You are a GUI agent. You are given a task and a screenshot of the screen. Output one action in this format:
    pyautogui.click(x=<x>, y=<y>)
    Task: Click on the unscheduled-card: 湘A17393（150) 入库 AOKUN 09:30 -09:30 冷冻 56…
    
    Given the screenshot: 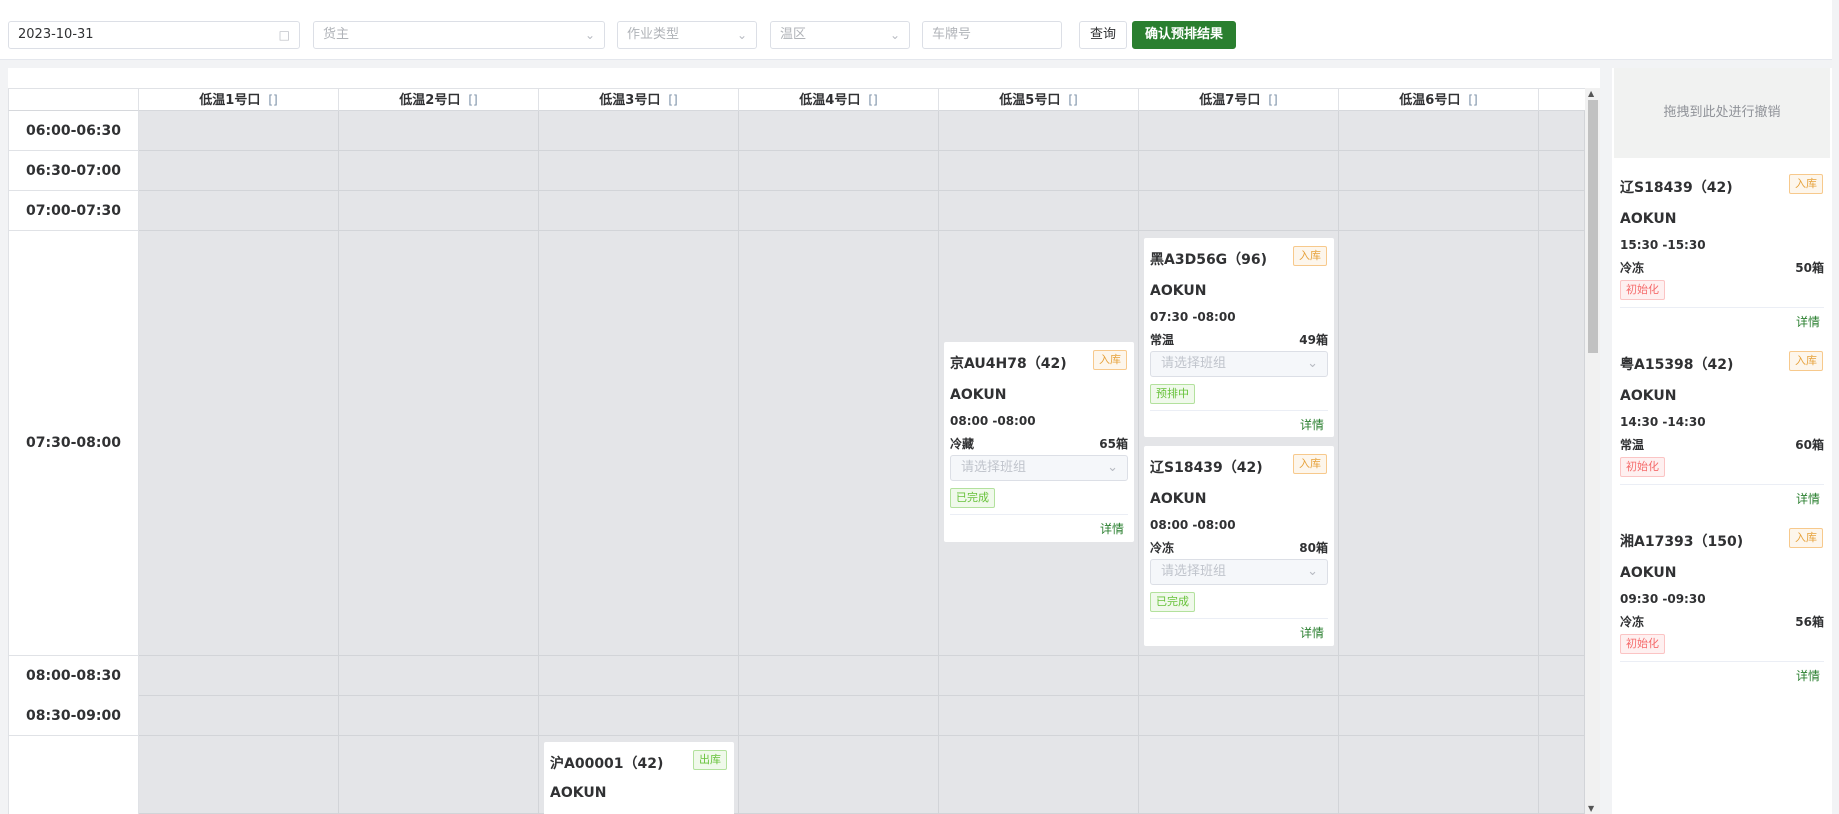 What is the action you would take?
    pyautogui.click(x=1722, y=604)
    